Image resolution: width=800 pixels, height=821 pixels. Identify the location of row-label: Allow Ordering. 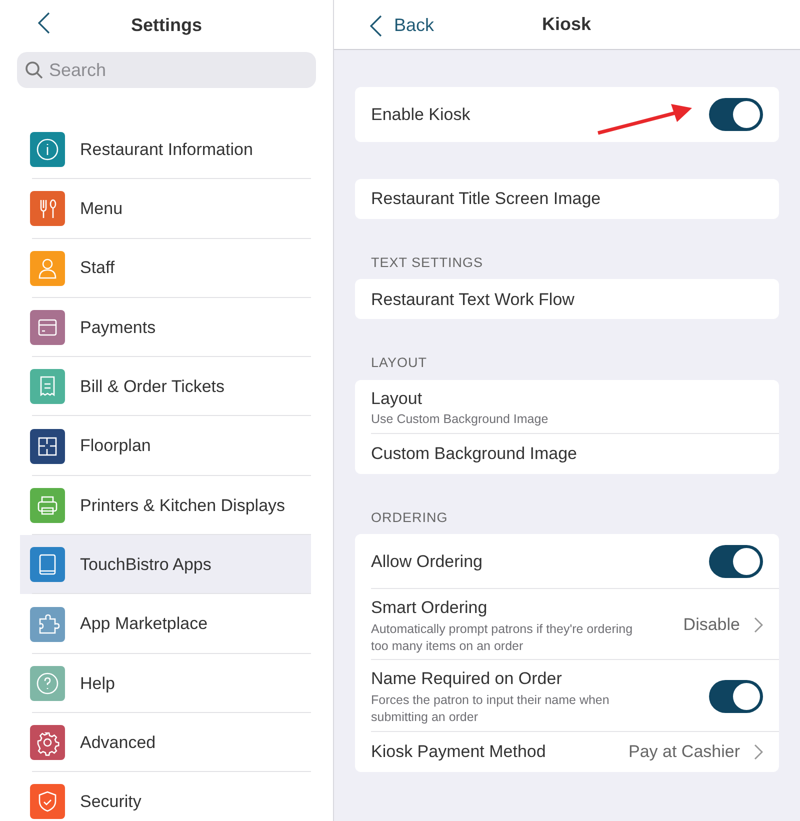
(426, 561).